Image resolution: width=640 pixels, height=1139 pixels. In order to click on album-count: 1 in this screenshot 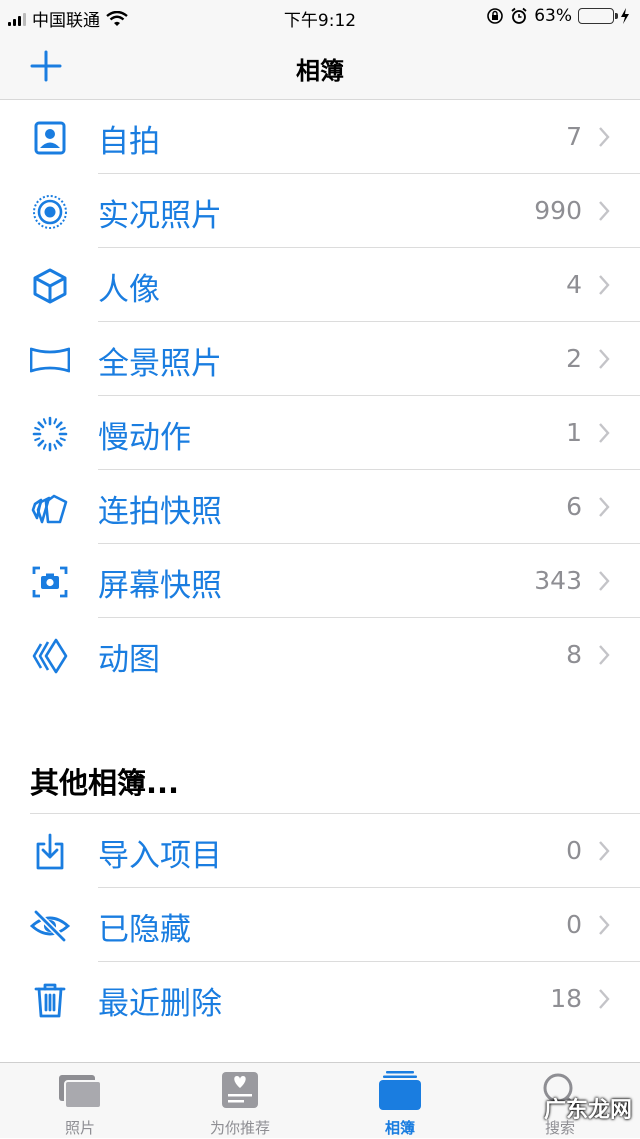, I will do `click(574, 432)`.